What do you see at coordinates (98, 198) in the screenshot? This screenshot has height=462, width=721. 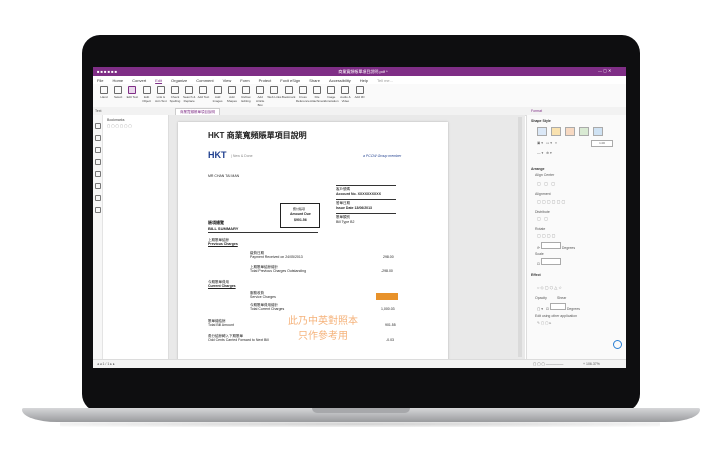 I see `signature-icon` at bounding box center [98, 198].